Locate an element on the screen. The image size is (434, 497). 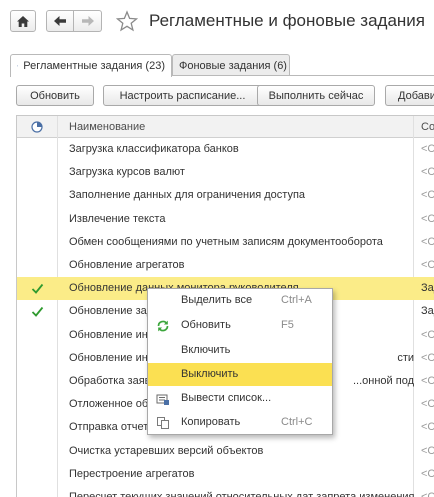
run-now-button: Выполнить сейчас is located at coordinates (316, 95).